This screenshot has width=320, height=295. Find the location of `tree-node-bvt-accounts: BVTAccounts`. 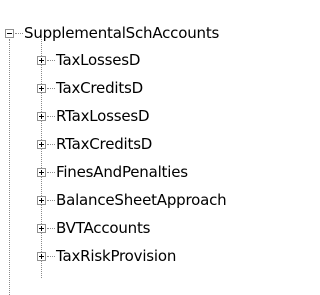

tree-node-bvt-accounts: BVTAccounts is located at coordinates (103, 228).